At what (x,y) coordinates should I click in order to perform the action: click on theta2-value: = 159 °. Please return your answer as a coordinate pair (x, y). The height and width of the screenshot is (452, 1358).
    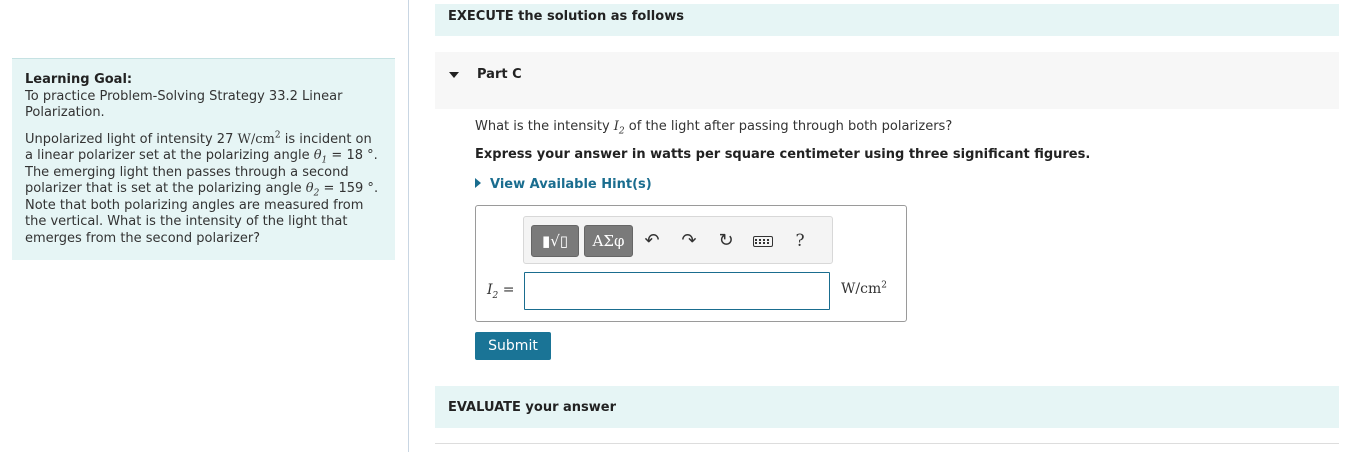
    Looking at the image, I should click on (346, 188).